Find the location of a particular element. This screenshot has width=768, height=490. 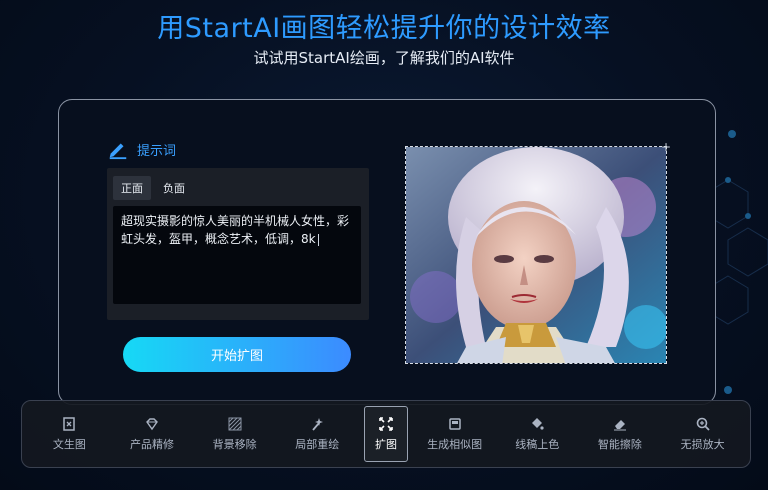

background-remove-icon is located at coordinates (235, 423).